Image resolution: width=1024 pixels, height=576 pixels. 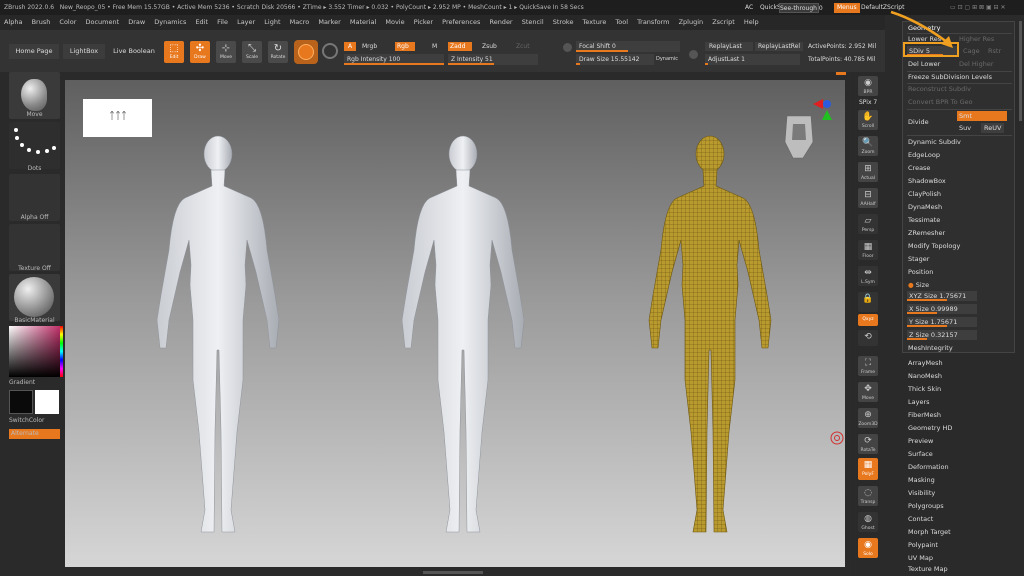 I want to click on lock-button: 🔒, so click(x=868, y=302).